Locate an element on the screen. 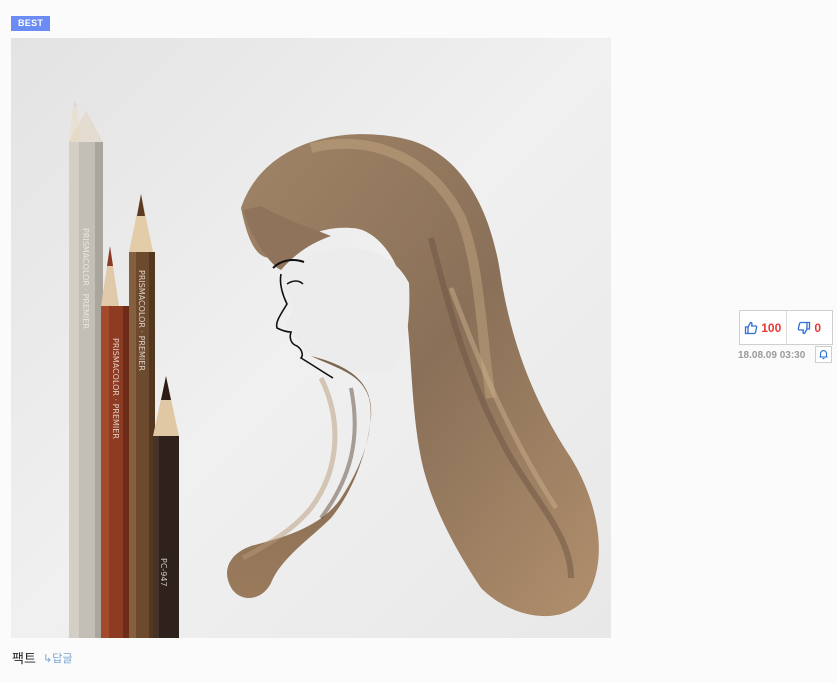  thumbs-down-icon is located at coordinates (804, 328).